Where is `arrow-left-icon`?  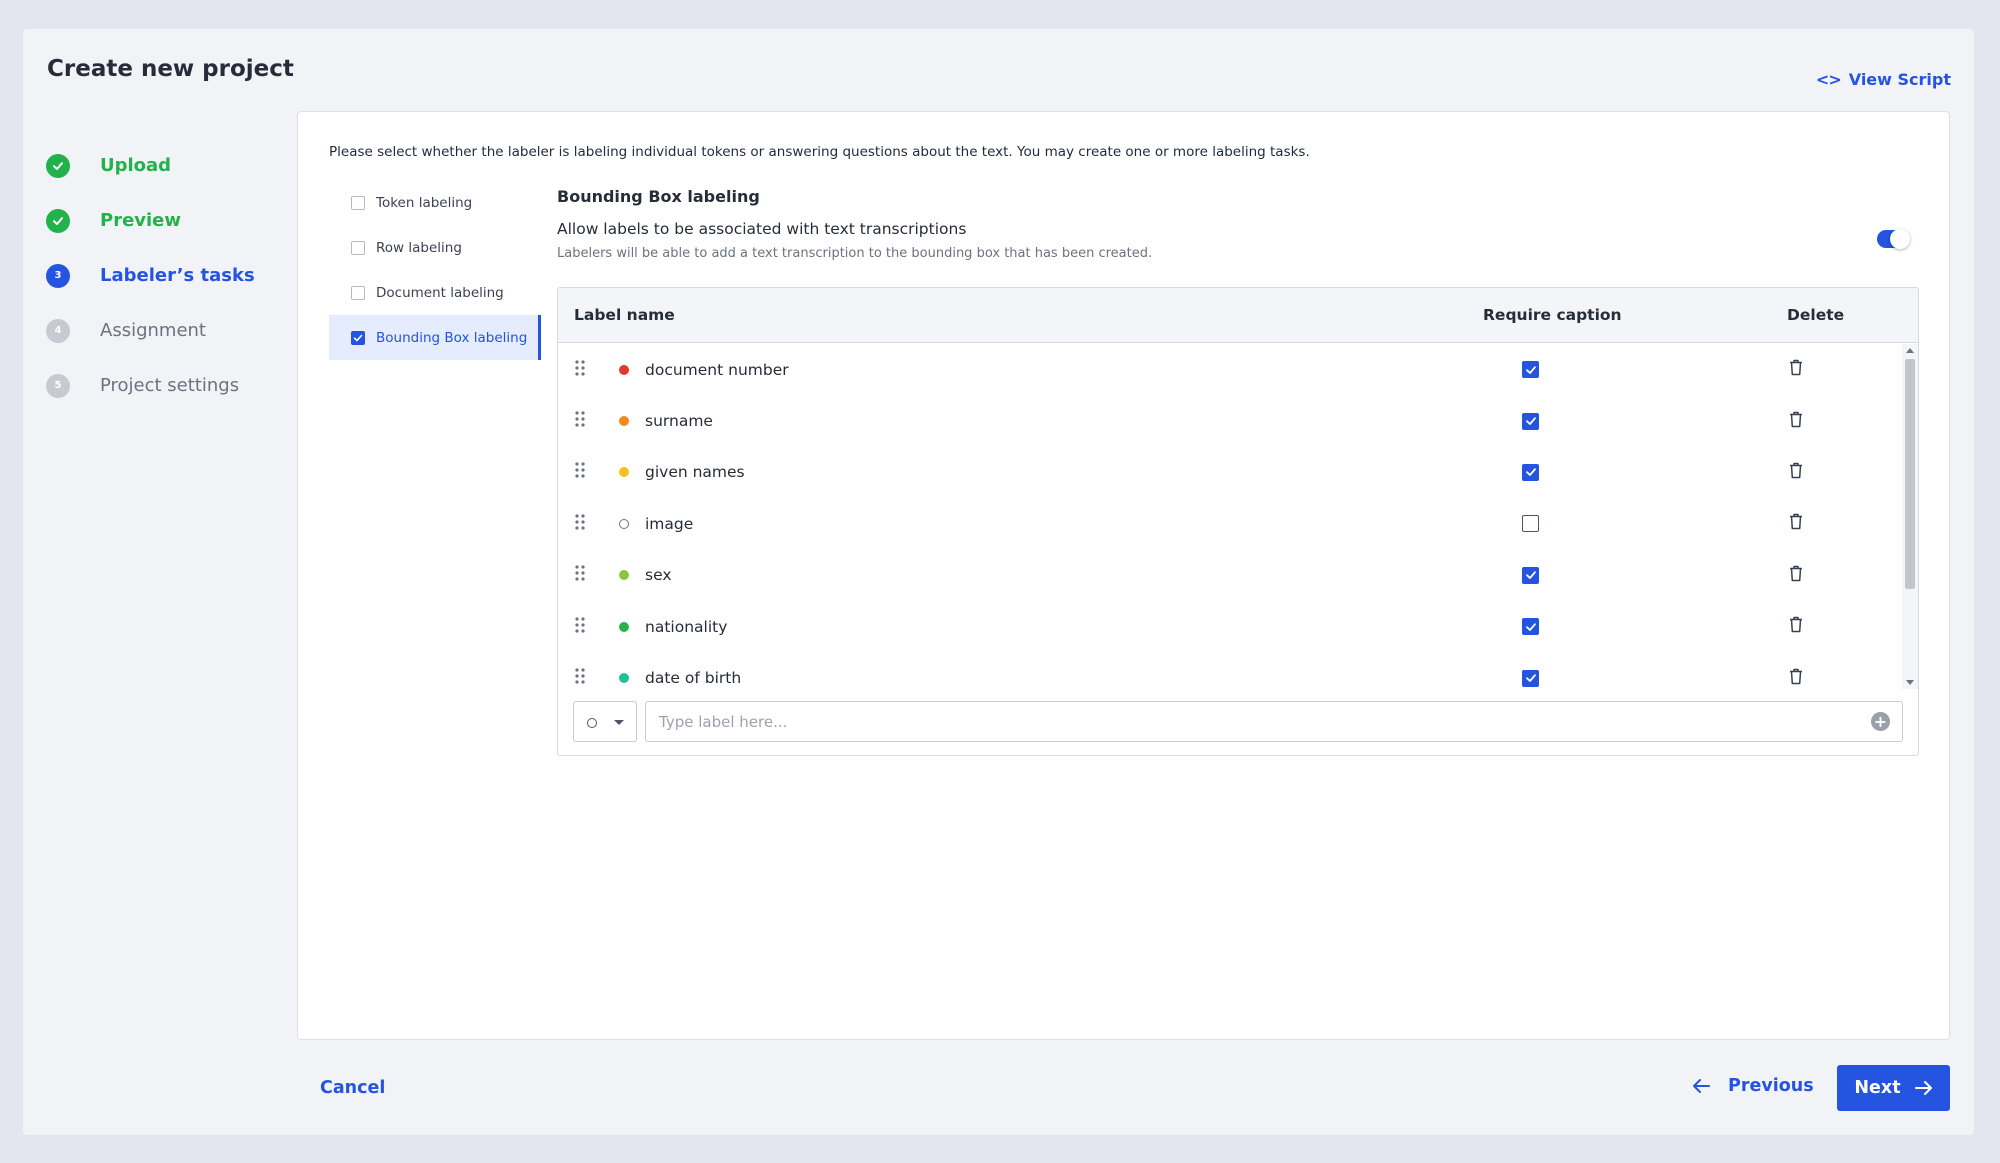
arrow-left-icon is located at coordinates (1701, 1086).